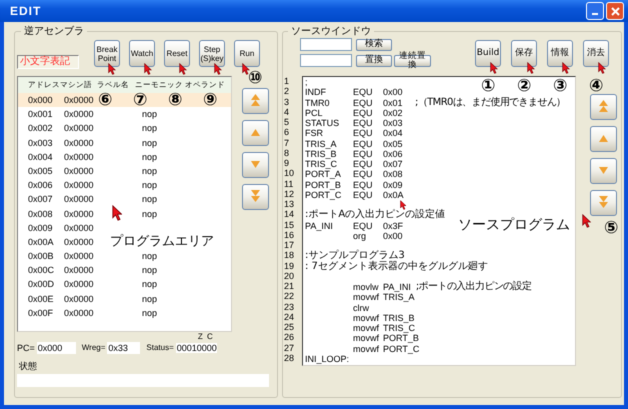  I want to click on code-label: PA_INI, so click(319, 225).